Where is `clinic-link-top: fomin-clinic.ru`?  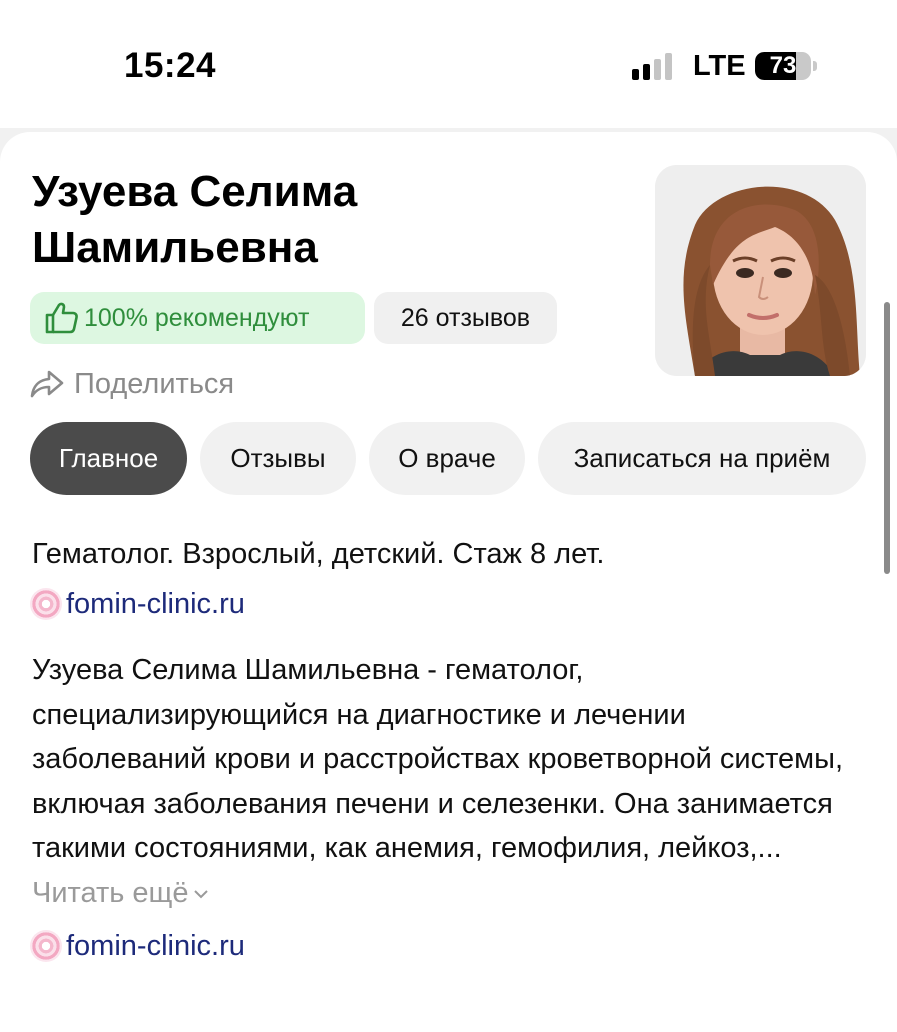 clinic-link-top: fomin-clinic.ru is located at coordinates (137, 604).